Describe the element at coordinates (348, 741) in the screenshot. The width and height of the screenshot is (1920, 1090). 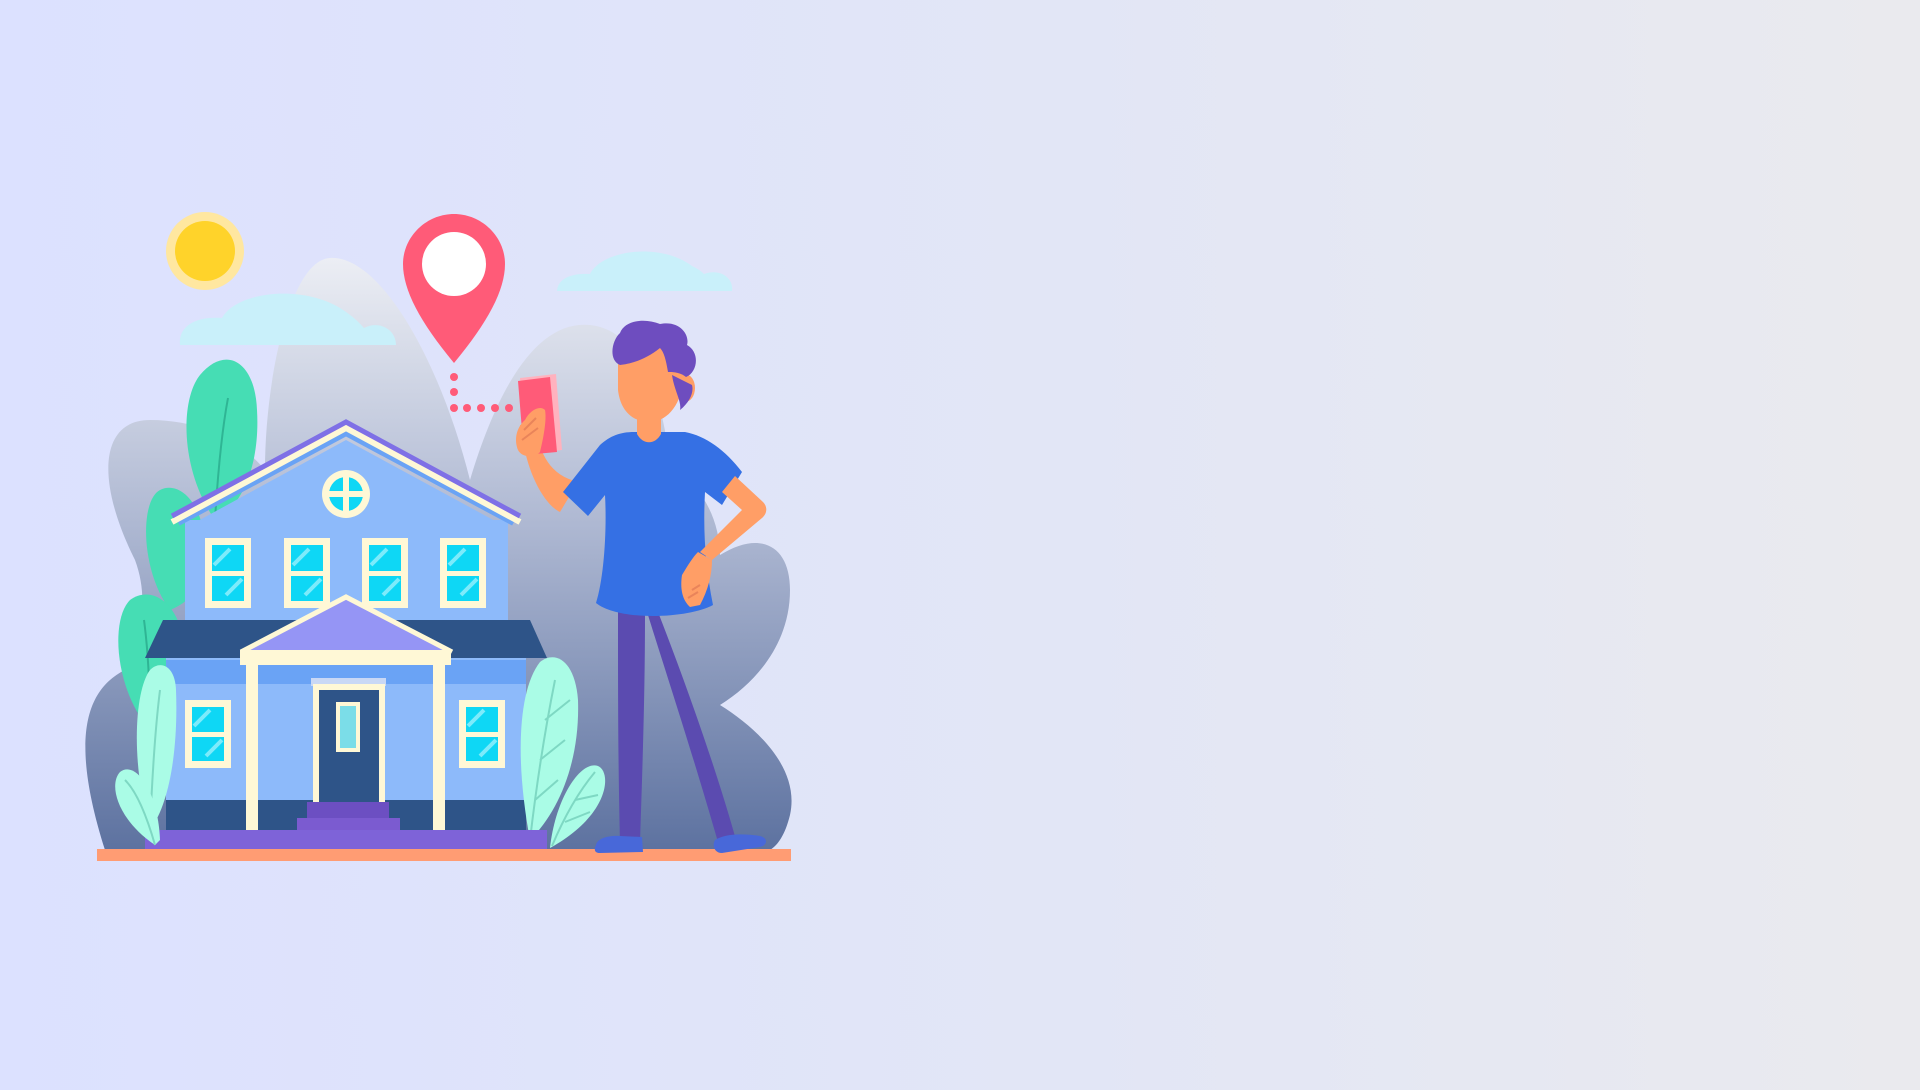
I see `front-door` at that location.